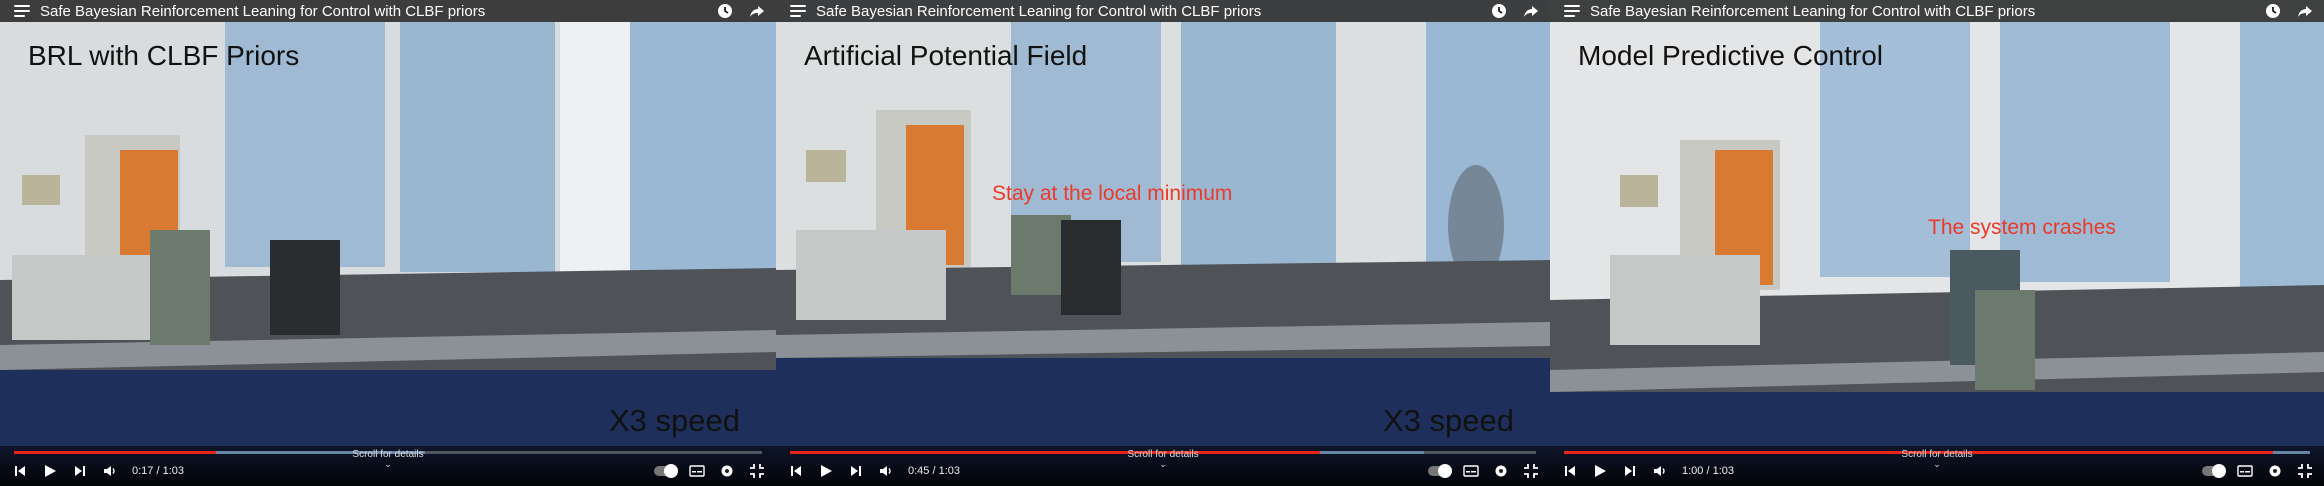  What do you see at coordinates (158, 471) in the screenshot?
I see `time-display: 0:17 / 1:03` at bounding box center [158, 471].